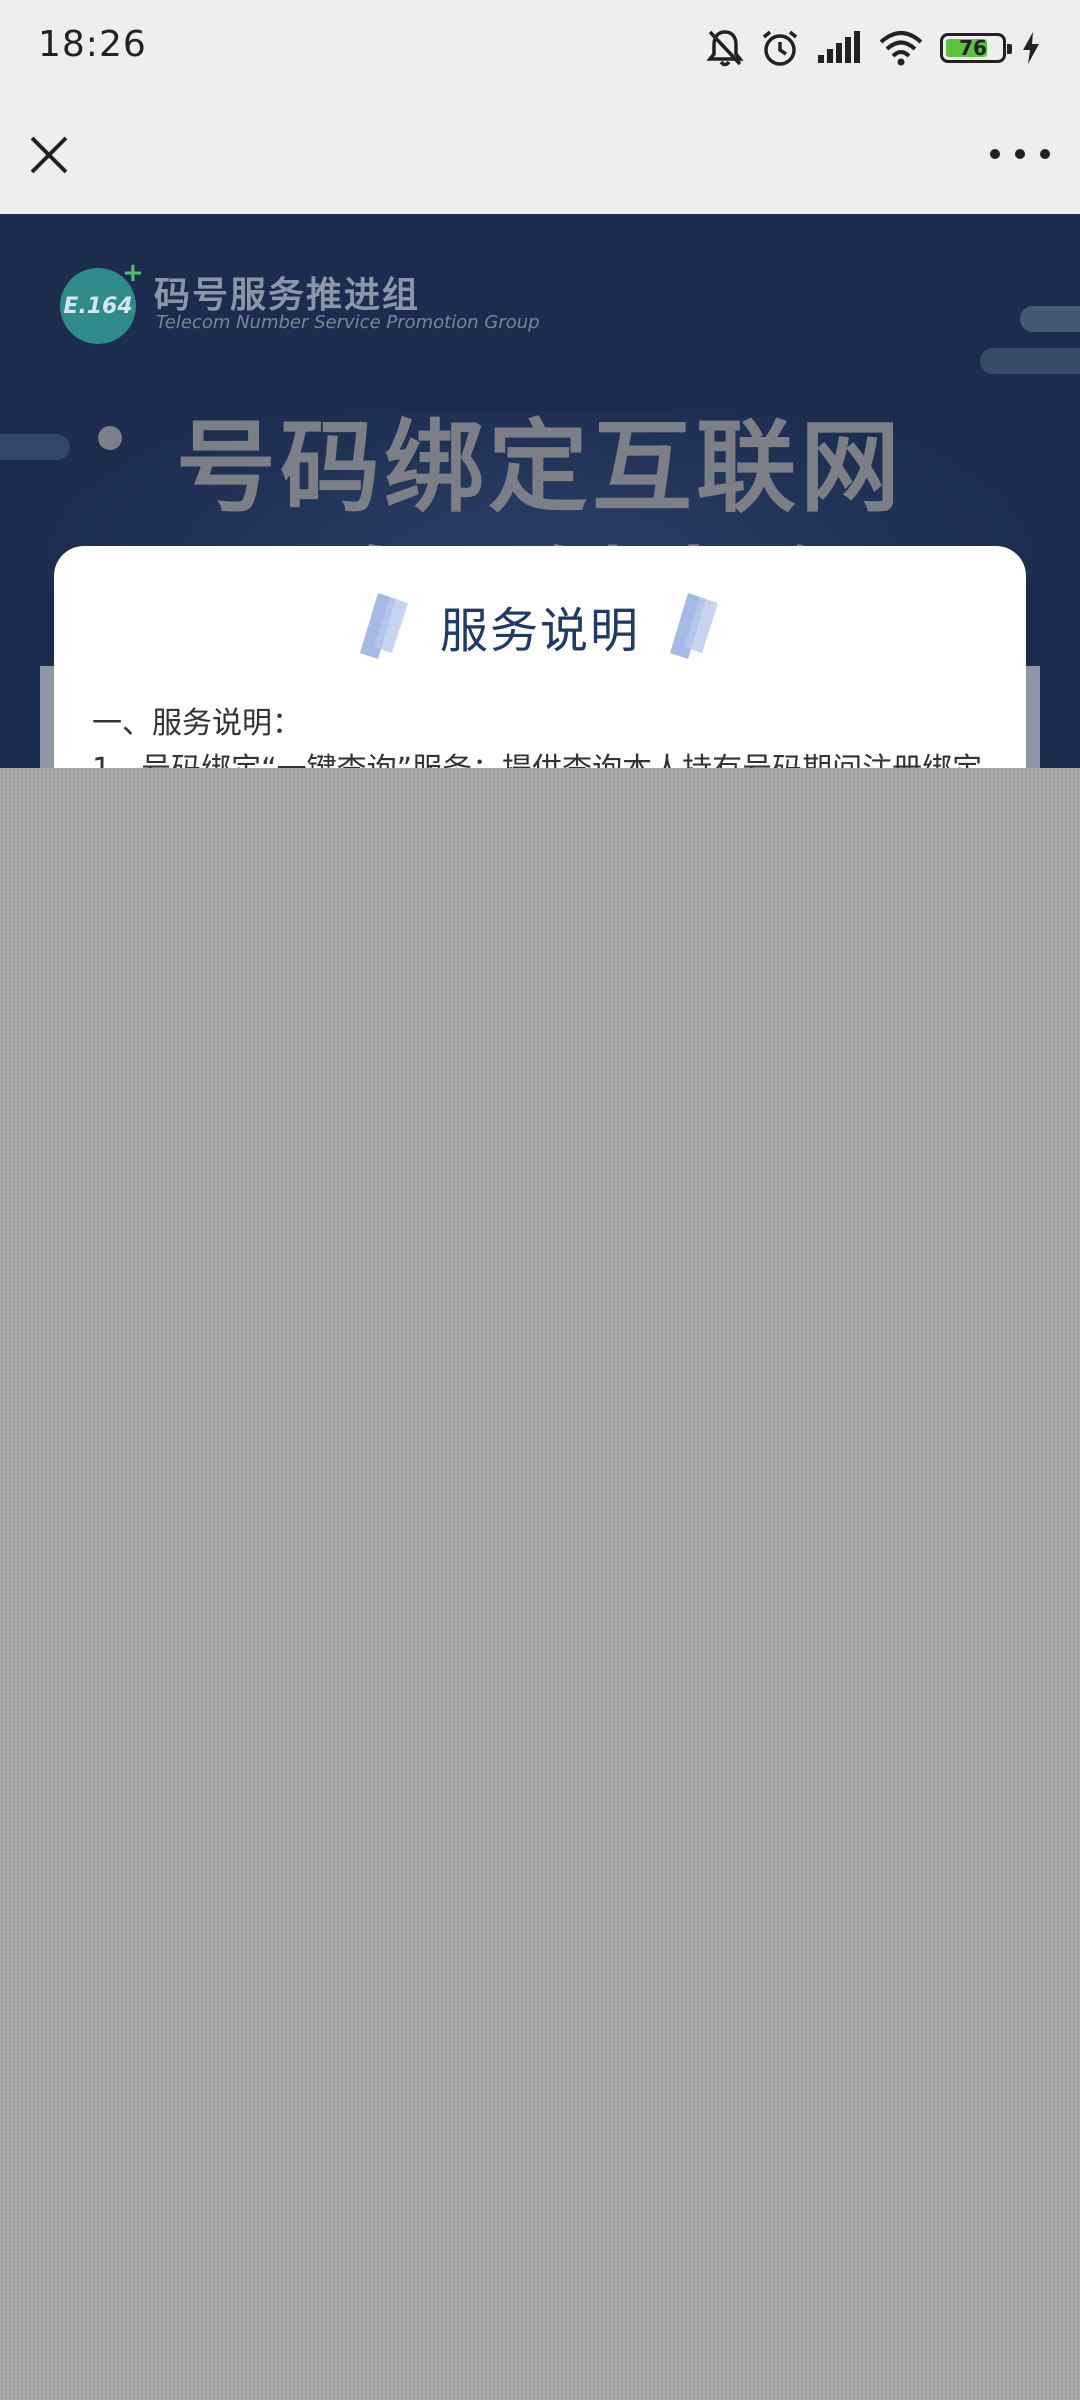 This screenshot has width=1080, height=2400. Describe the element at coordinates (1032, 717) in the screenshot. I see `modal-shadow-right` at that location.